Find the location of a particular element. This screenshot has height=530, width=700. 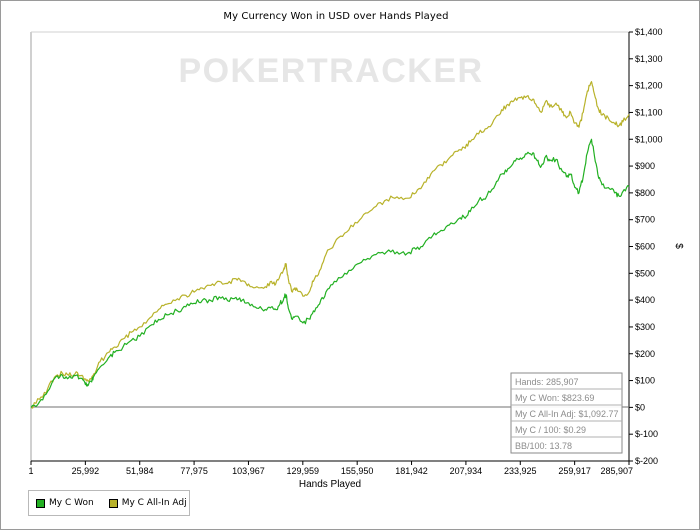

y-axis-label: $ is located at coordinates (678, 246).